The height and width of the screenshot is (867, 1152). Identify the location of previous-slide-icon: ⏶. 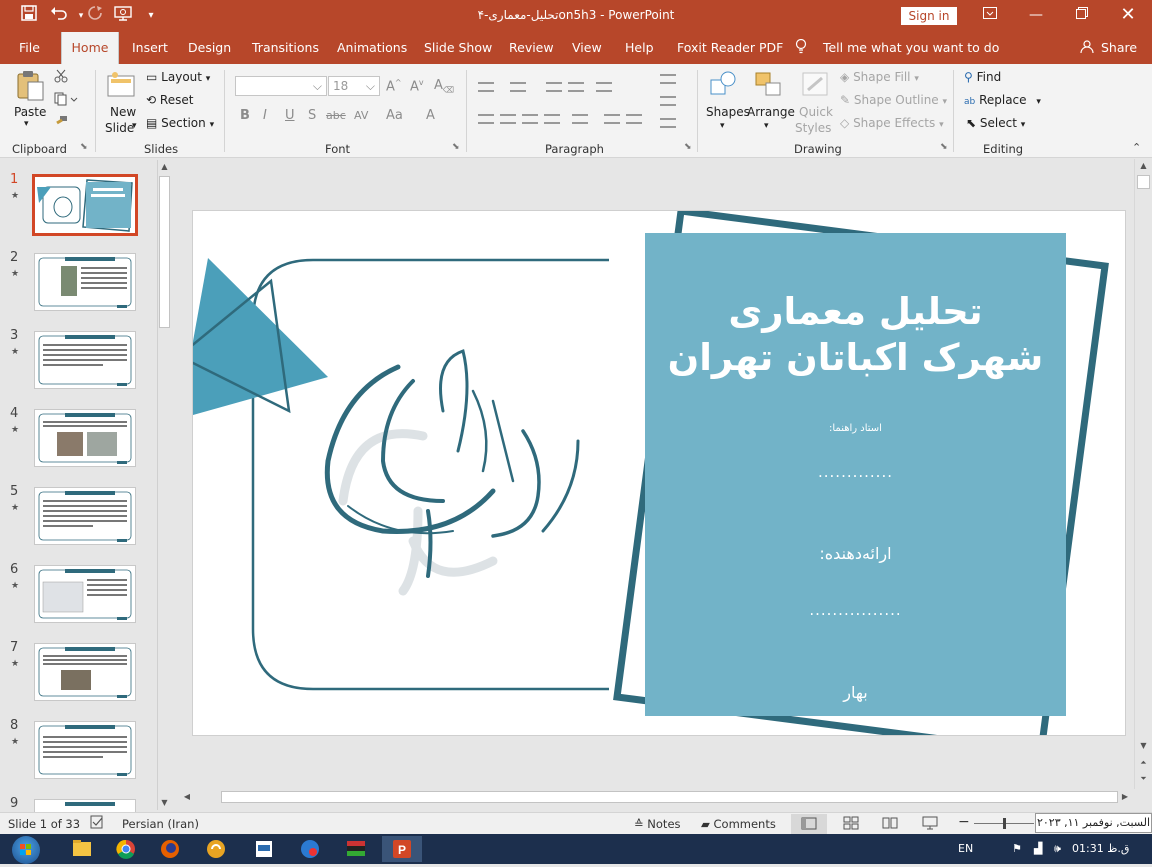
(1143, 763).